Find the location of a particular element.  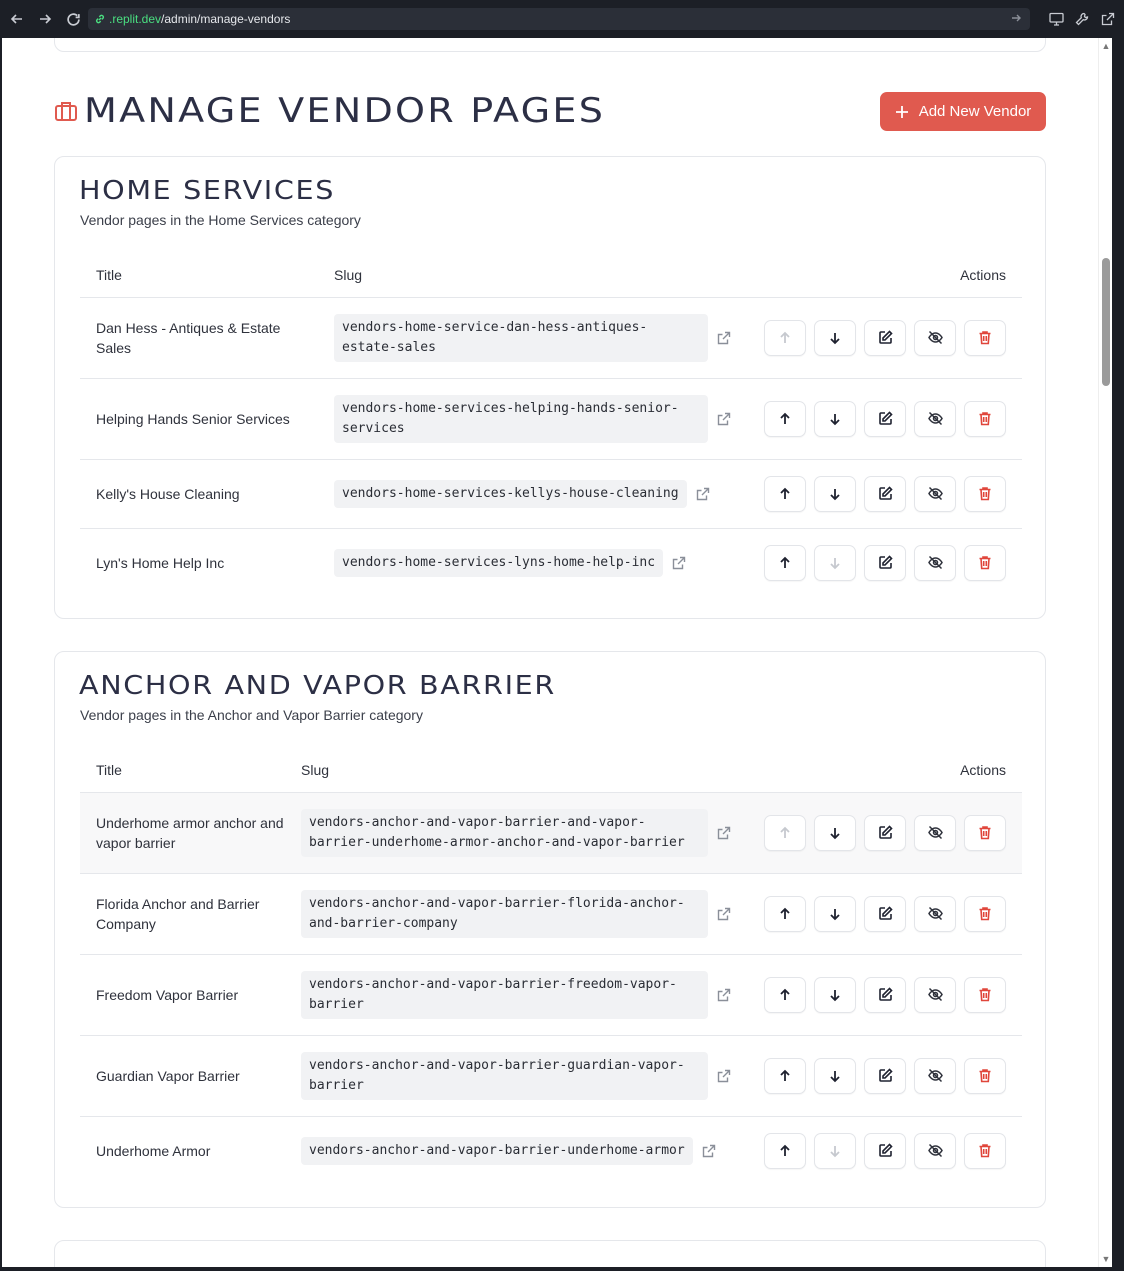

back-icon is located at coordinates (17, 19).